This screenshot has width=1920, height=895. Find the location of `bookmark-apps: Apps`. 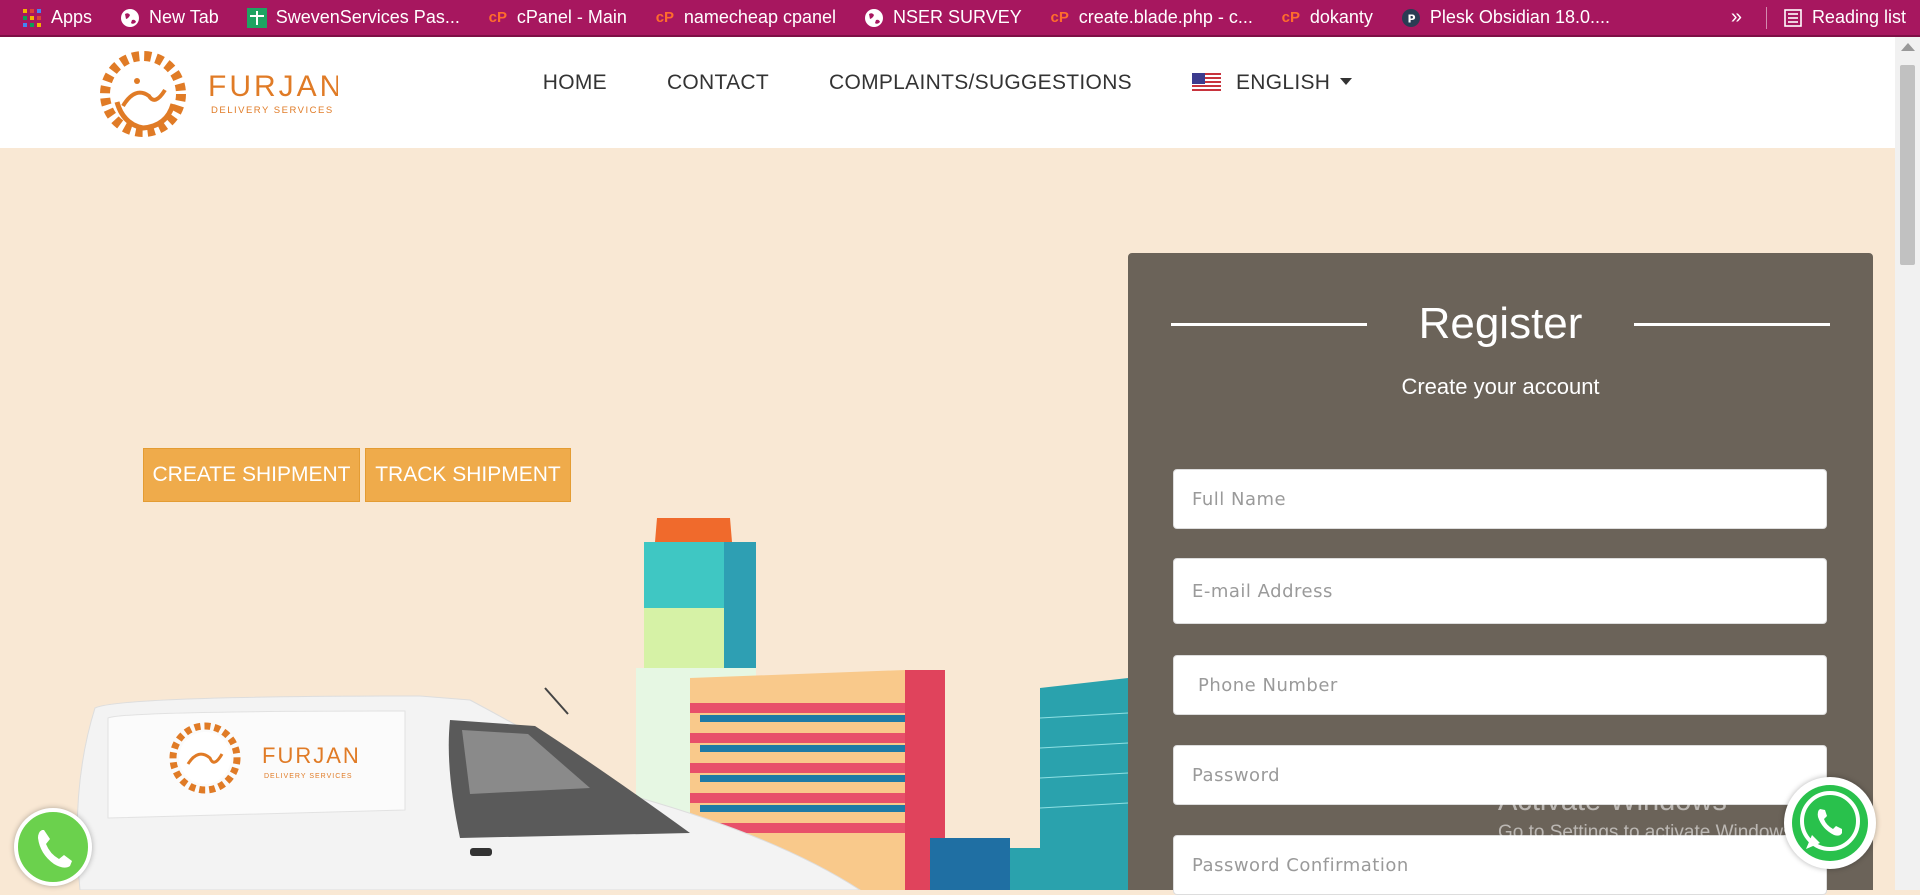

bookmark-apps: Apps is located at coordinates (53, 18).